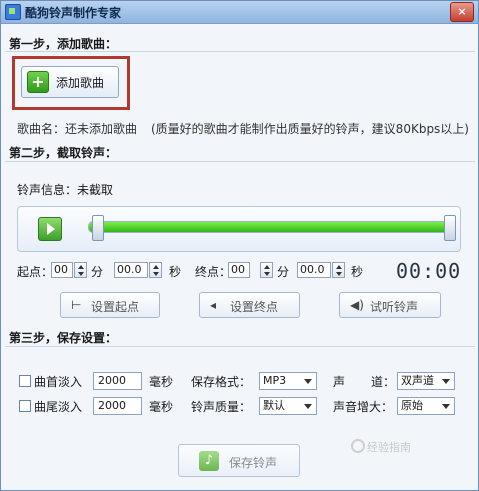 Image resolution: width=479 pixels, height=491 pixels. What do you see at coordinates (80, 270) in the screenshot?
I see `start-minute-spinner` at bounding box center [80, 270].